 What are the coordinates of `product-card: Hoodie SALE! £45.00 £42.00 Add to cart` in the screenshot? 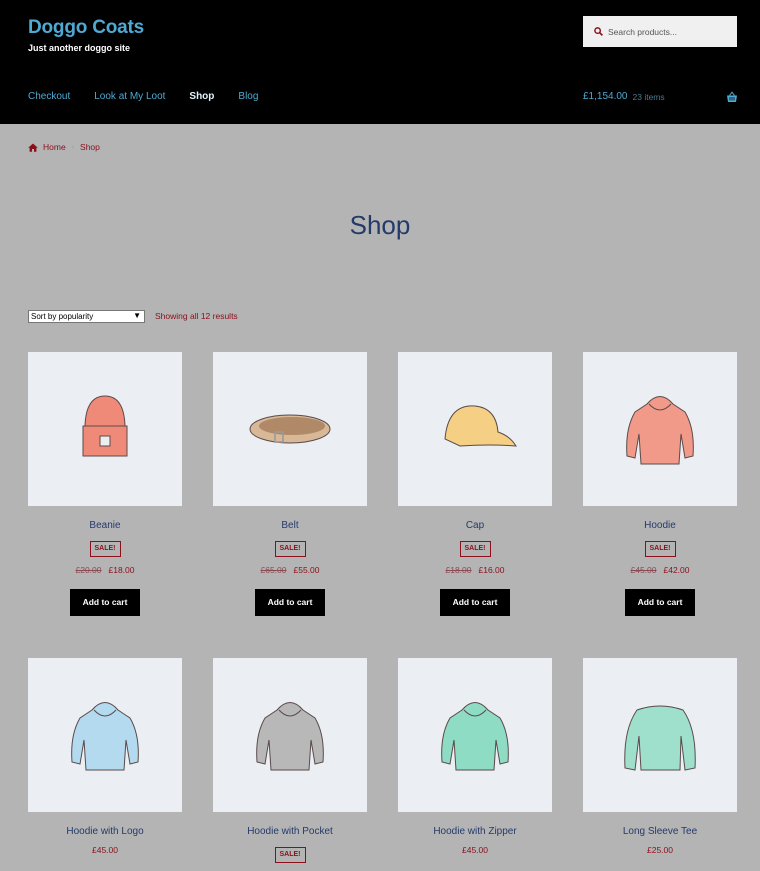 It's located at (660, 484).